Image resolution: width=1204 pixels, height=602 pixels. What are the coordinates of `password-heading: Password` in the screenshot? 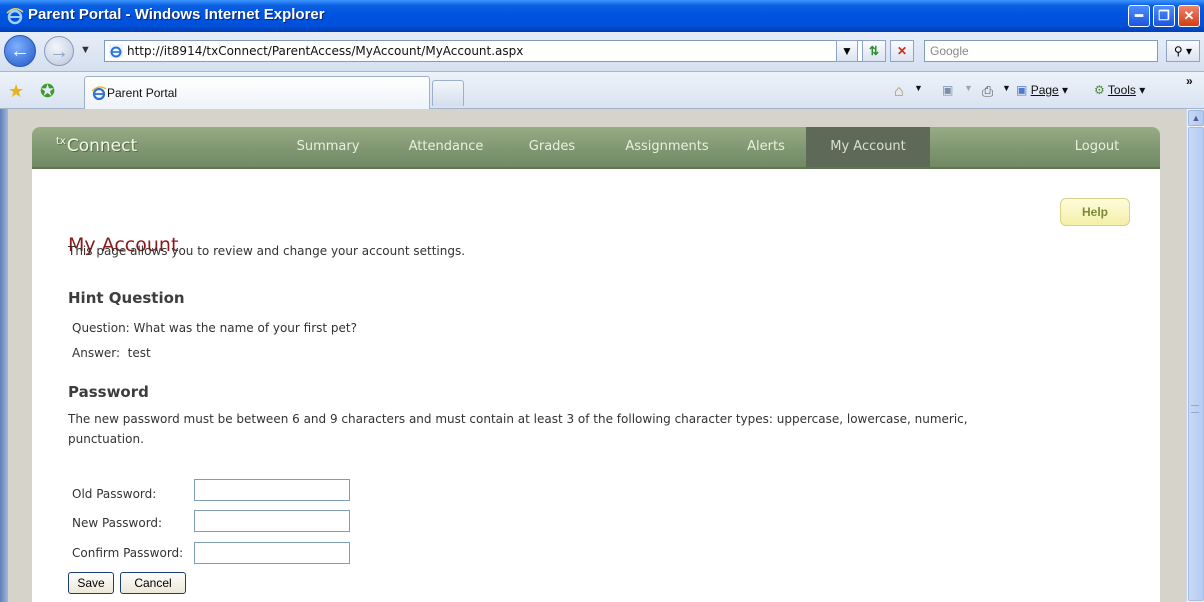 It's located at (108, 392).